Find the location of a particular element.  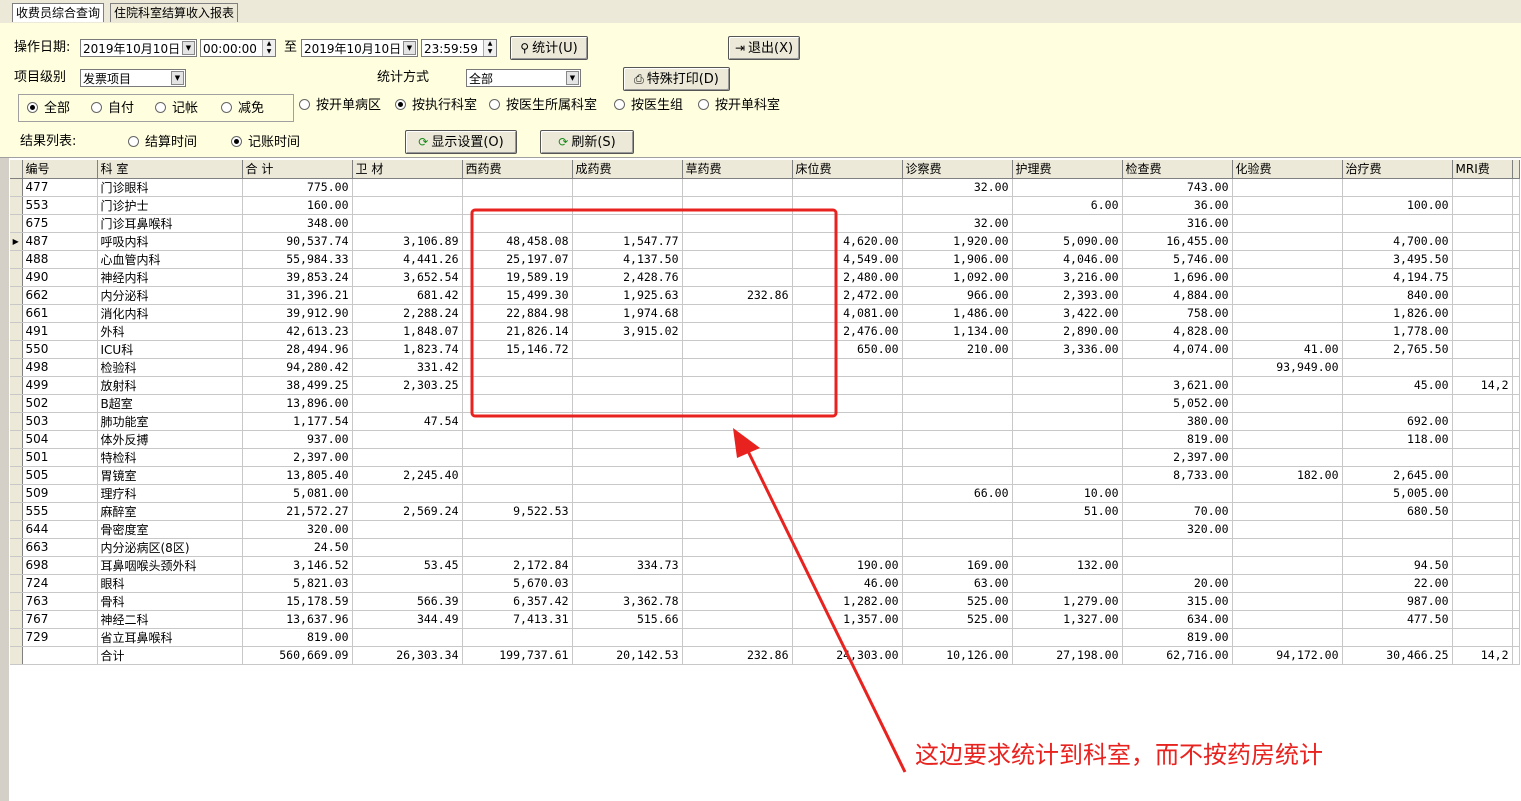

column-header: 编号 is located at coordinates (60, 169).